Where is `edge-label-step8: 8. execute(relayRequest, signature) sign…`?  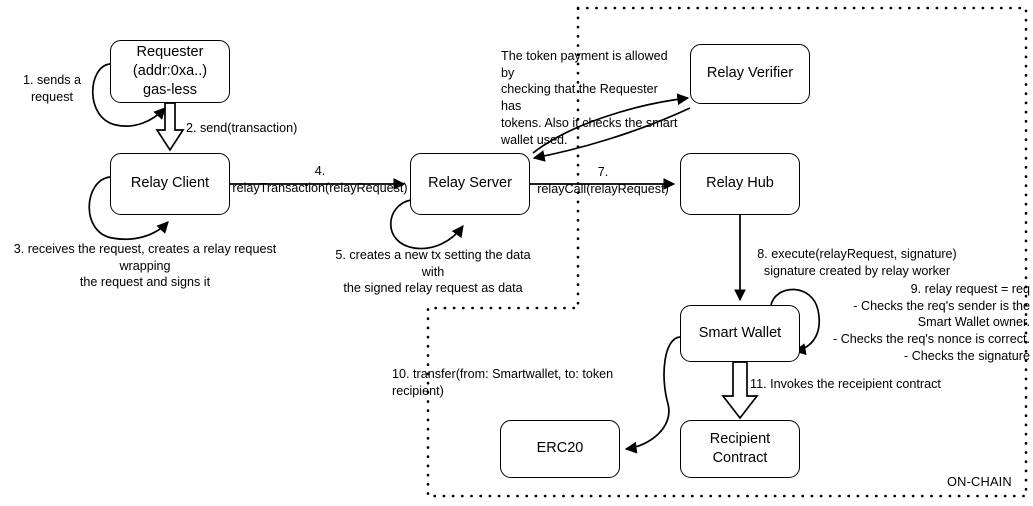
edge-label-step8: 8. execute(relayRequest, signature) sign… is located at coordinates (857, 262).